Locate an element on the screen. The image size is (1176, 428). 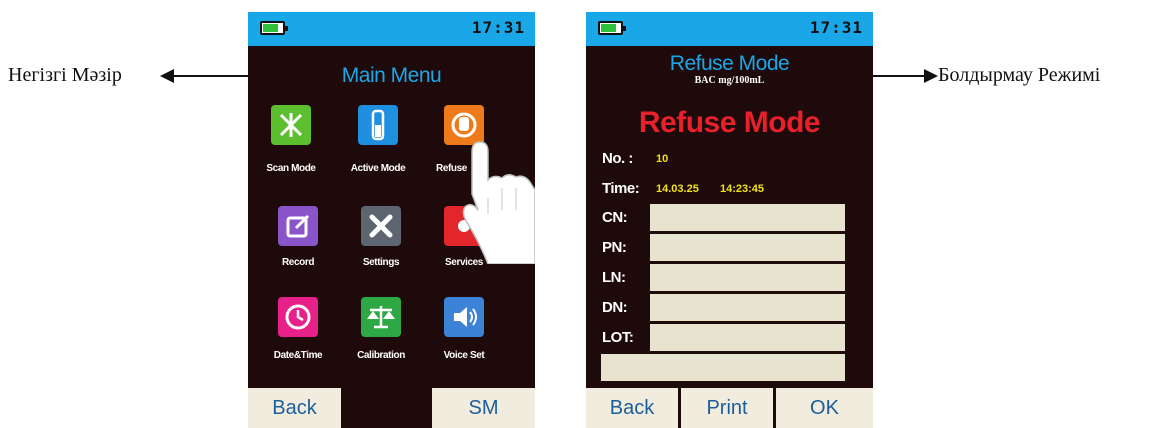
pn-label: PN: is located at coordinates (614, 247).